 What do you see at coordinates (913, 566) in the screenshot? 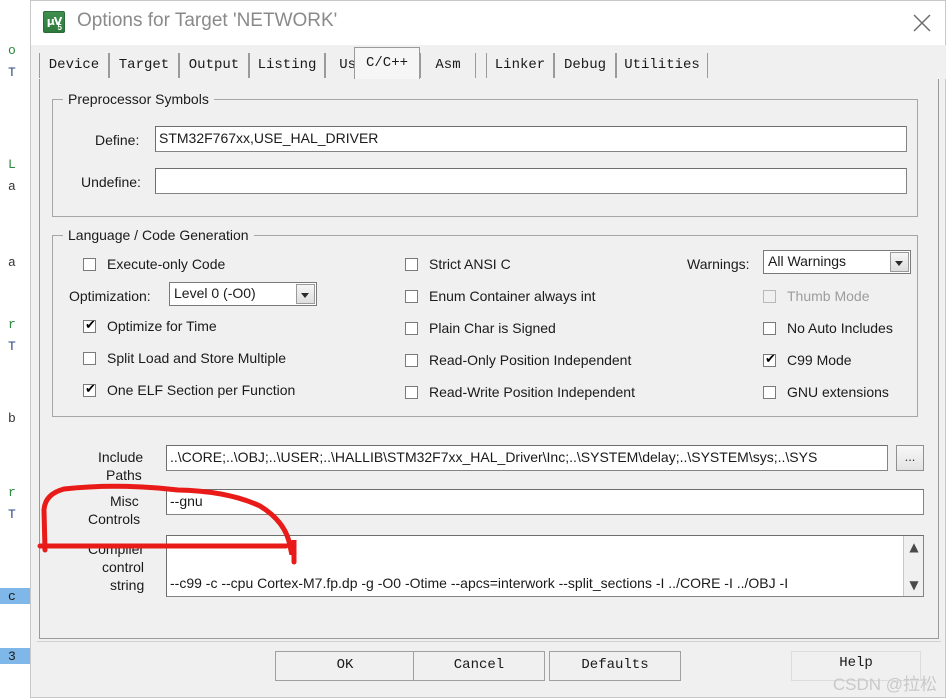
I see `compiler-string-scrollbar: ▲ ▼` at bounding box center [913, 566].